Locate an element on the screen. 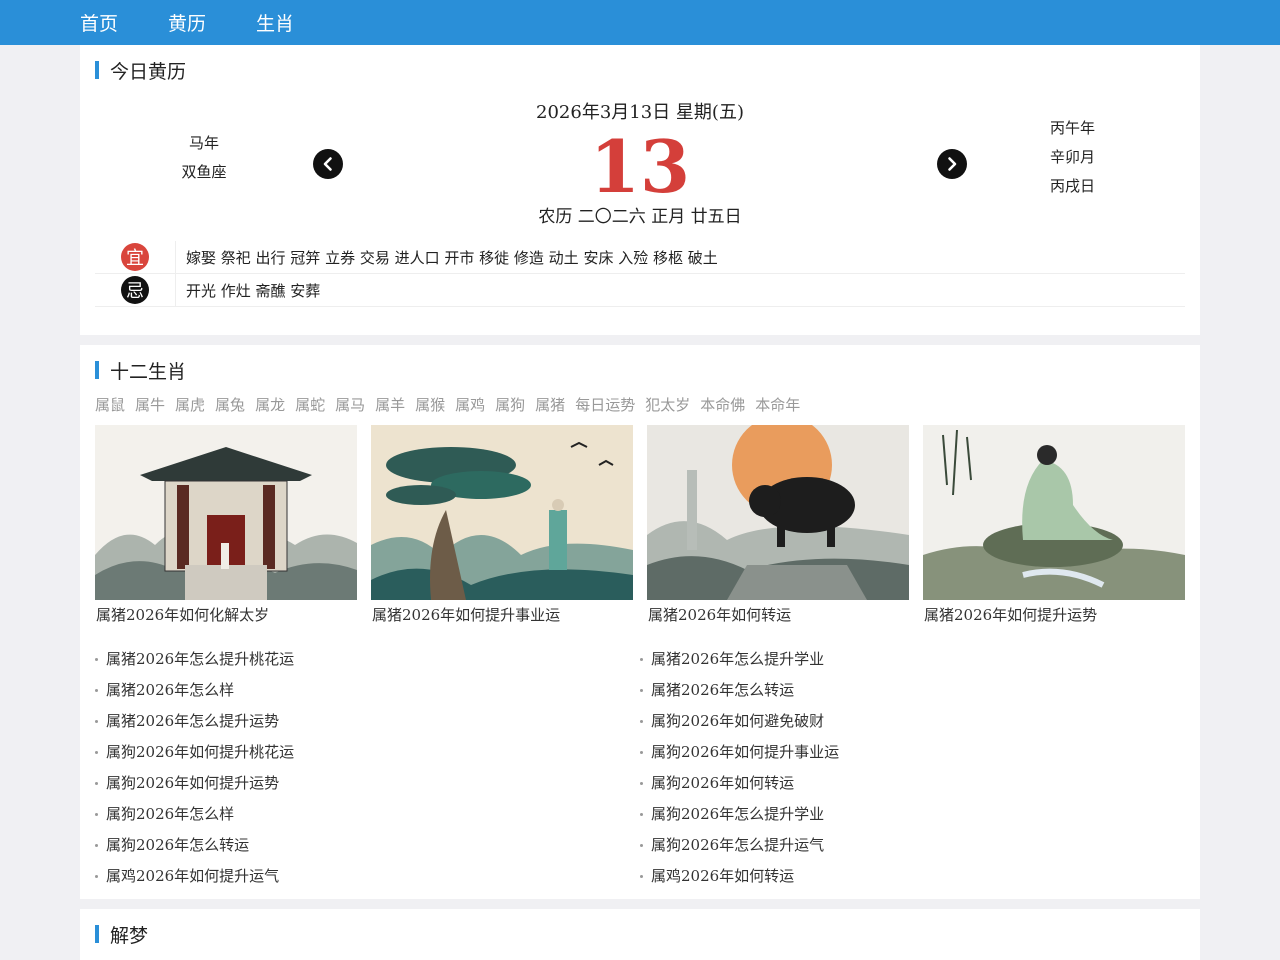 Image resolution: width=1280 pixels, height=960 pixels. dream-section-title: 解梦 is located at coordinates (640, 934).